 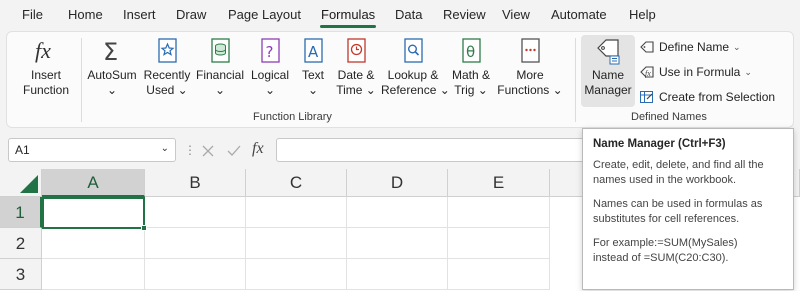 I want to click on create-from-selection-icon, so click(x=646, y=97).